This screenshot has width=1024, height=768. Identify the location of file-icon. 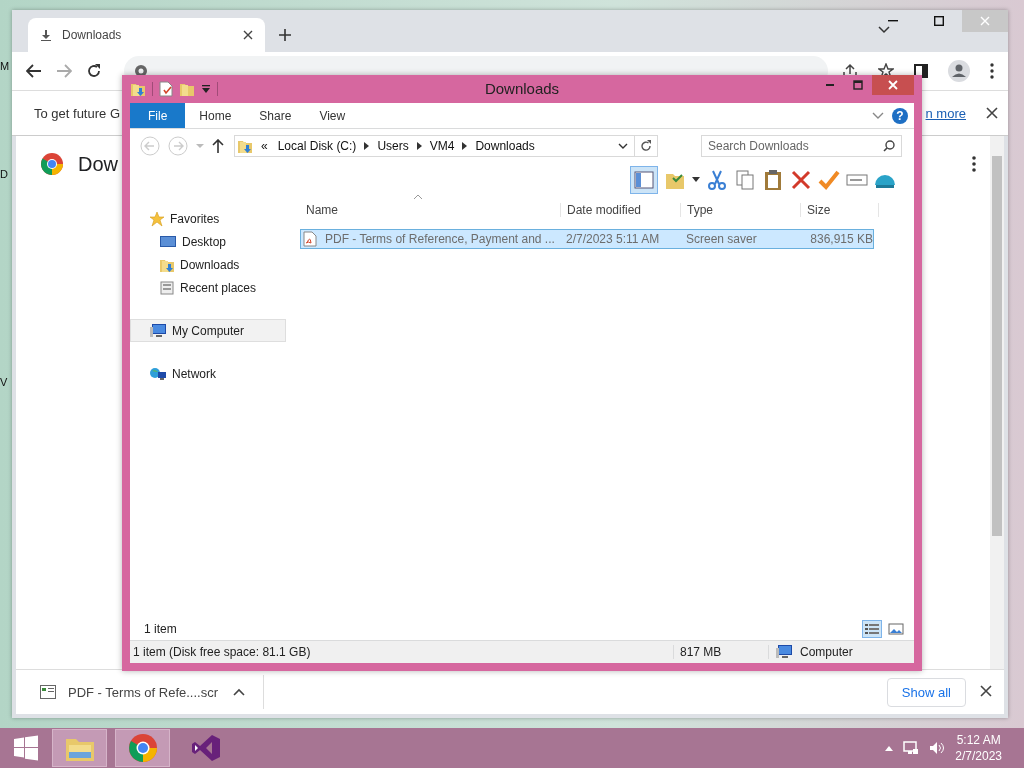
(48, 692).